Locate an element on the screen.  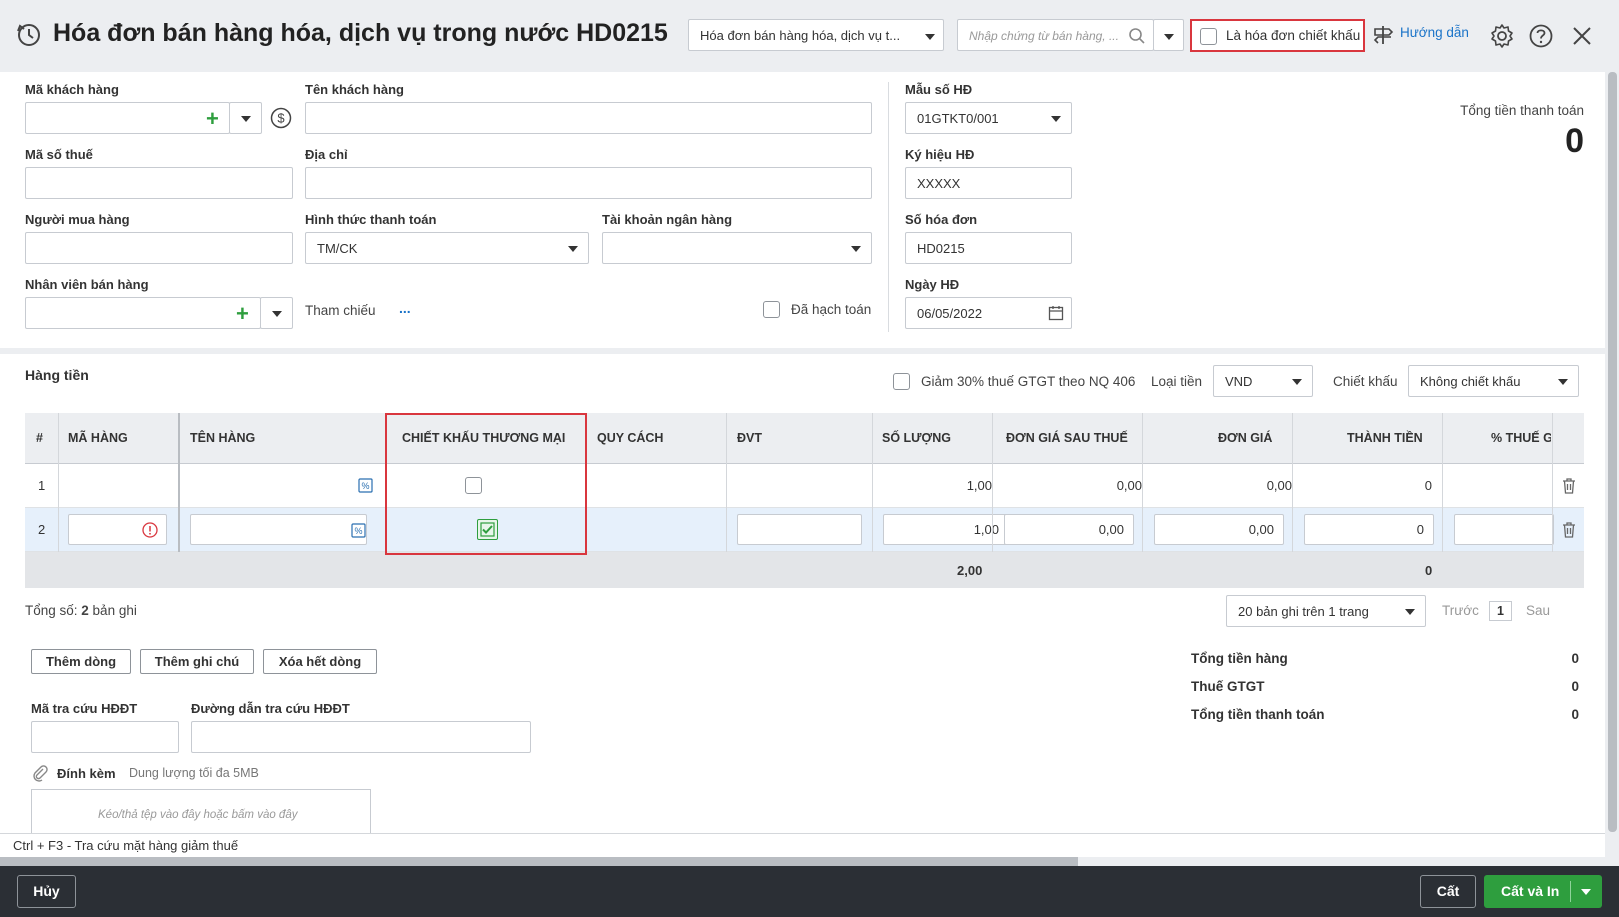
next-page: Sau is located at coordinates (1538, 610).